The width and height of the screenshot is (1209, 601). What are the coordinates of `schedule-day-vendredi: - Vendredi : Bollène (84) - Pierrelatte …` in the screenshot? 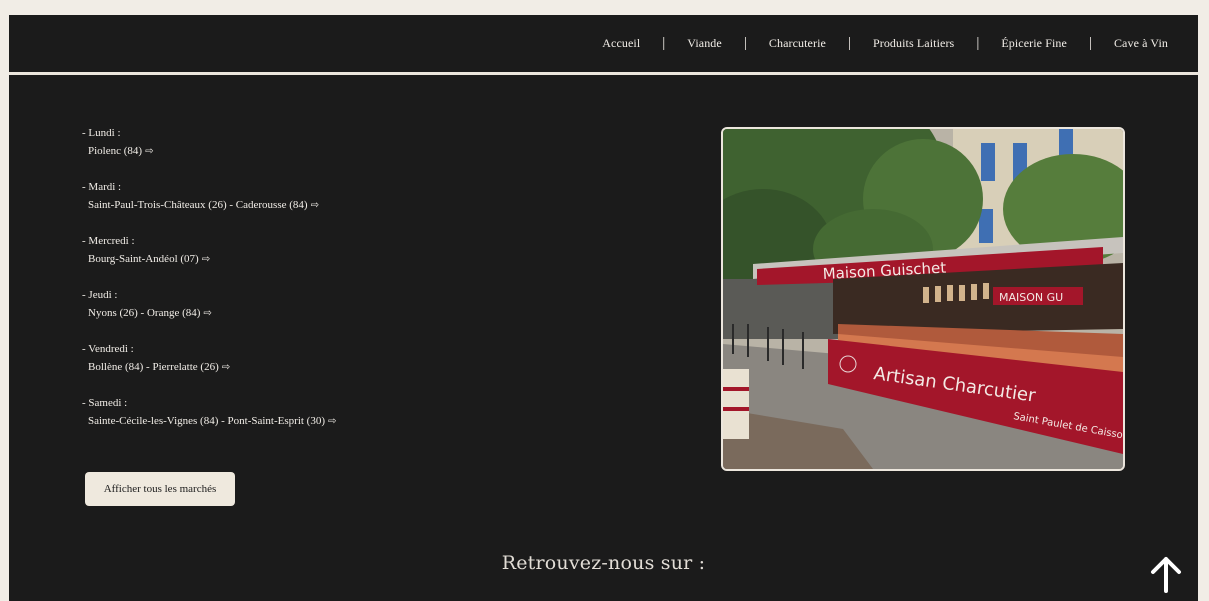 It's located at (282, 368).